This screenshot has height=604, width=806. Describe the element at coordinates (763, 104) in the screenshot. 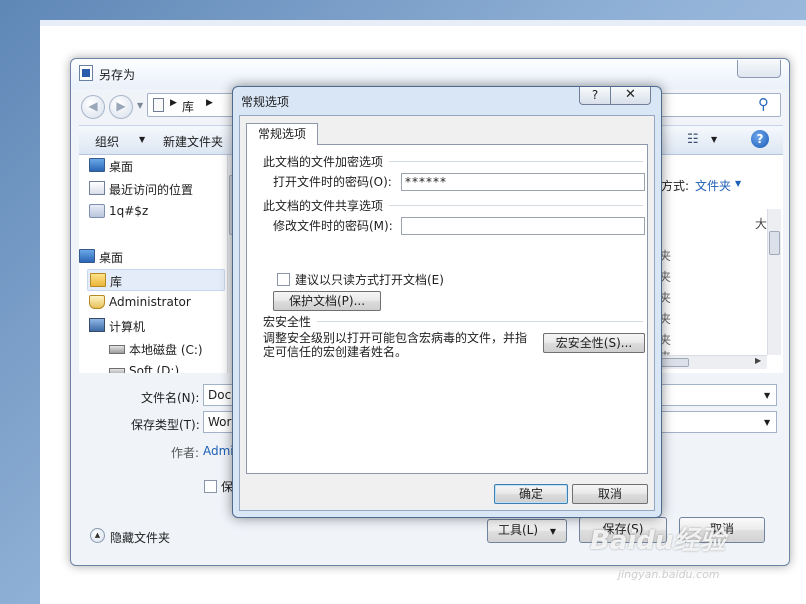

I see `search-icon: ⚲` at that location.